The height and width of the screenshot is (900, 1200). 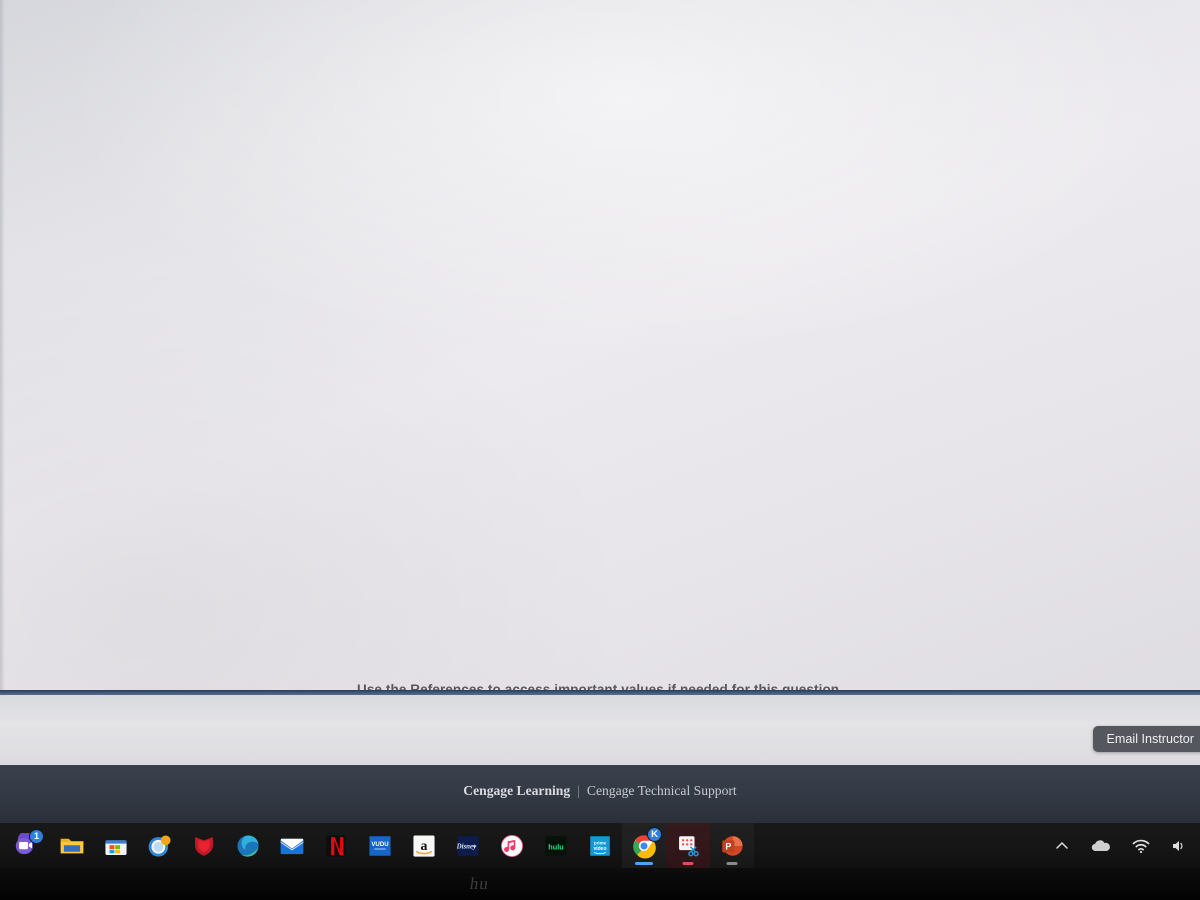 What do you see at coordinates (2, 346) in the screenshot?
I see `page-left-gutter` at bounding box center [2, 346].